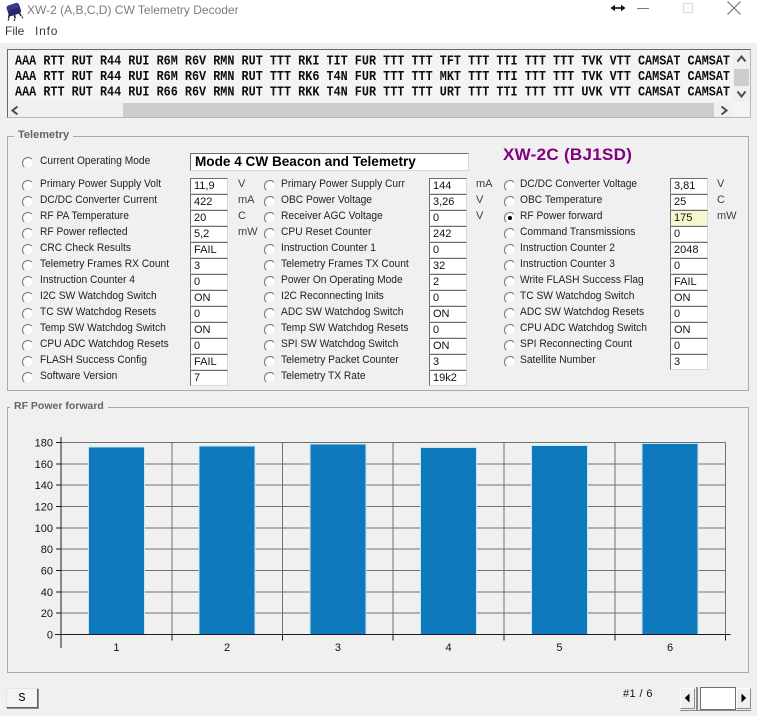 The image size is (757, 716). What do you see at coordinates (559, 648) in the screenshot?
I see `svg-text: 5` at bounding box center [559, 648].